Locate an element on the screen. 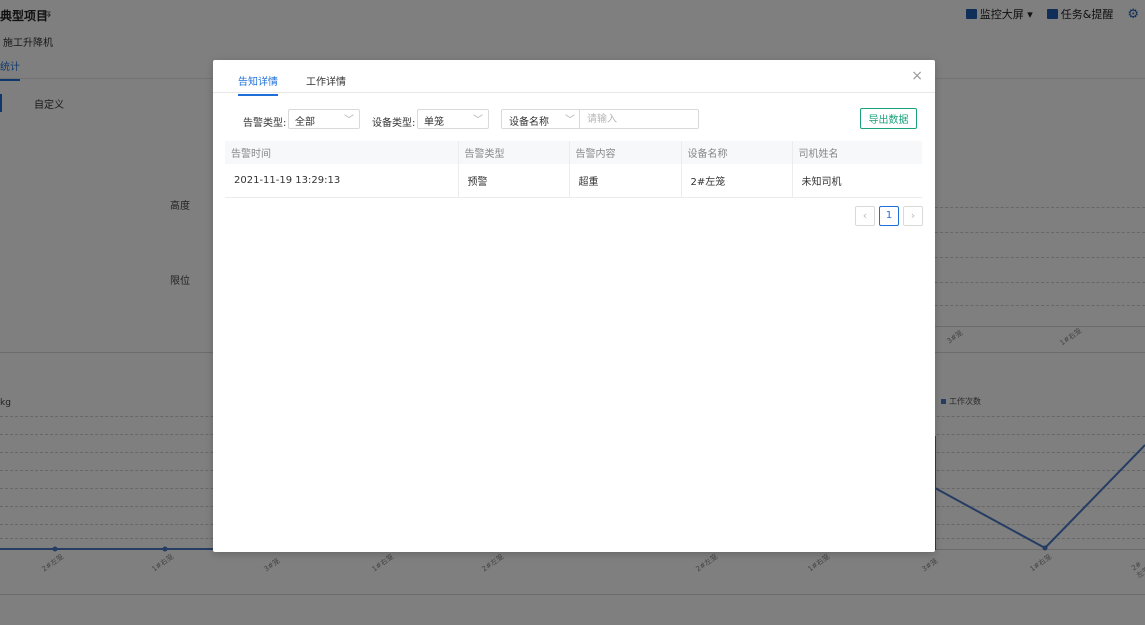 This screenshot has width=1145, height=625. table-cell: 2021-11-19 13:29:13 is located at coordinates (342, 181).